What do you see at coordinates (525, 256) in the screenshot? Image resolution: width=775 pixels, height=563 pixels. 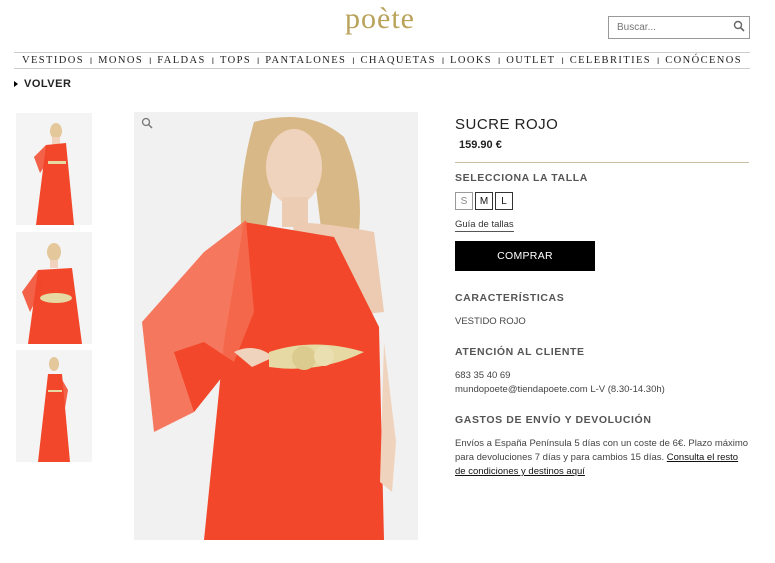 I see `buy-button: COMPRAR` at bounding box center [525, 256].